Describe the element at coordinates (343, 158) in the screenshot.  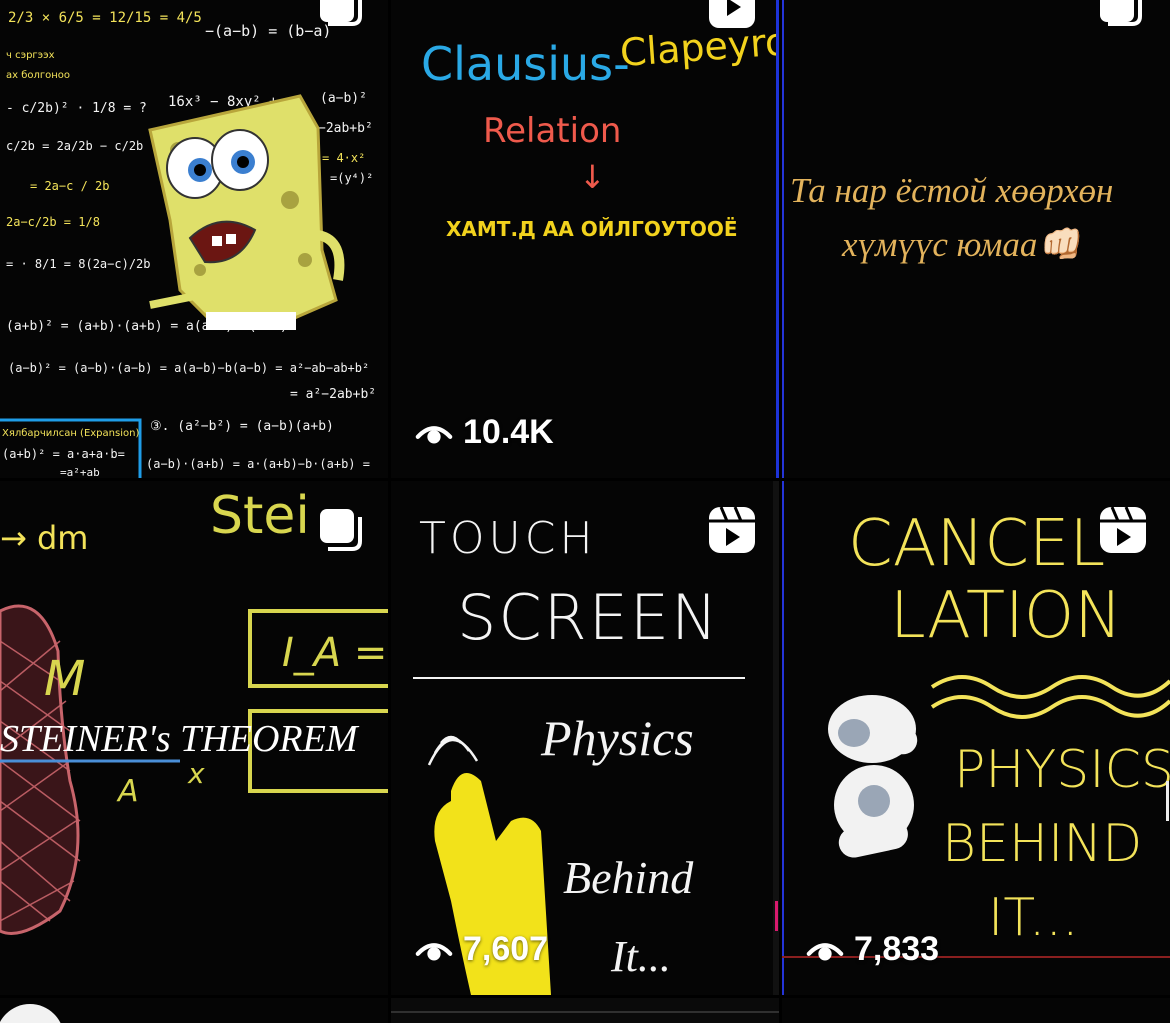
I see `svg-text: = 4·x²` at that location.